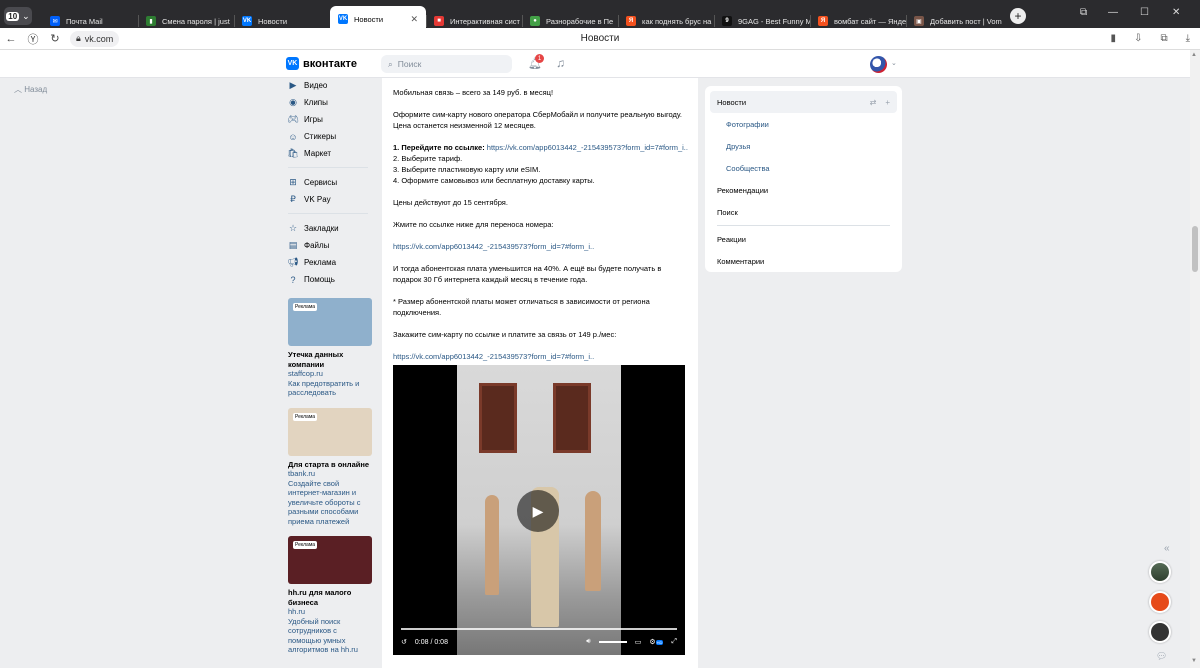 The width and height of the screenshot is (1200, 668). What do you see at coordinates (321, 228) in the screenshot?
I see `menu-item-label: Закладки` at bounding box center [321, 228].